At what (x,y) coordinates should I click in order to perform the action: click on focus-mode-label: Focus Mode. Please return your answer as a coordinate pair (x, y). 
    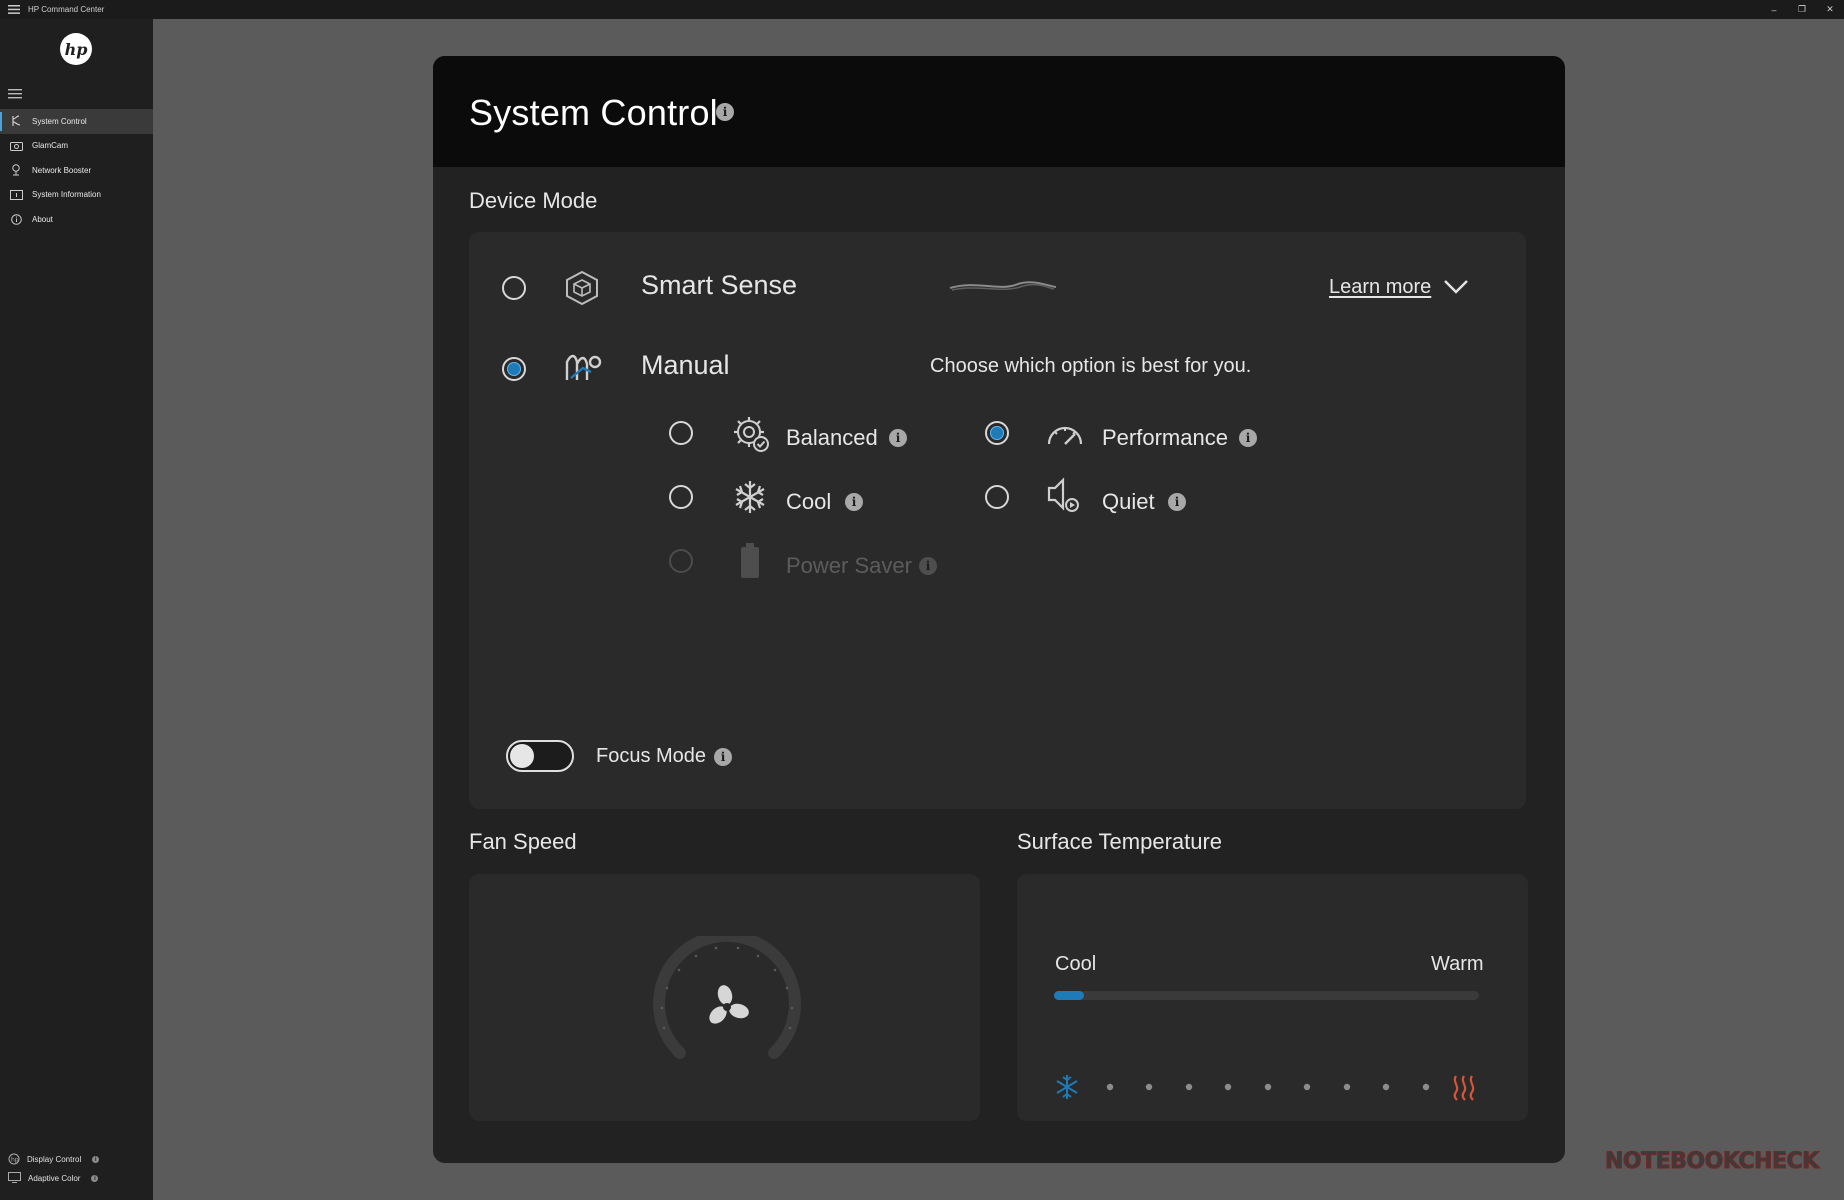
    Looking at the image, I should click on (651, 756).